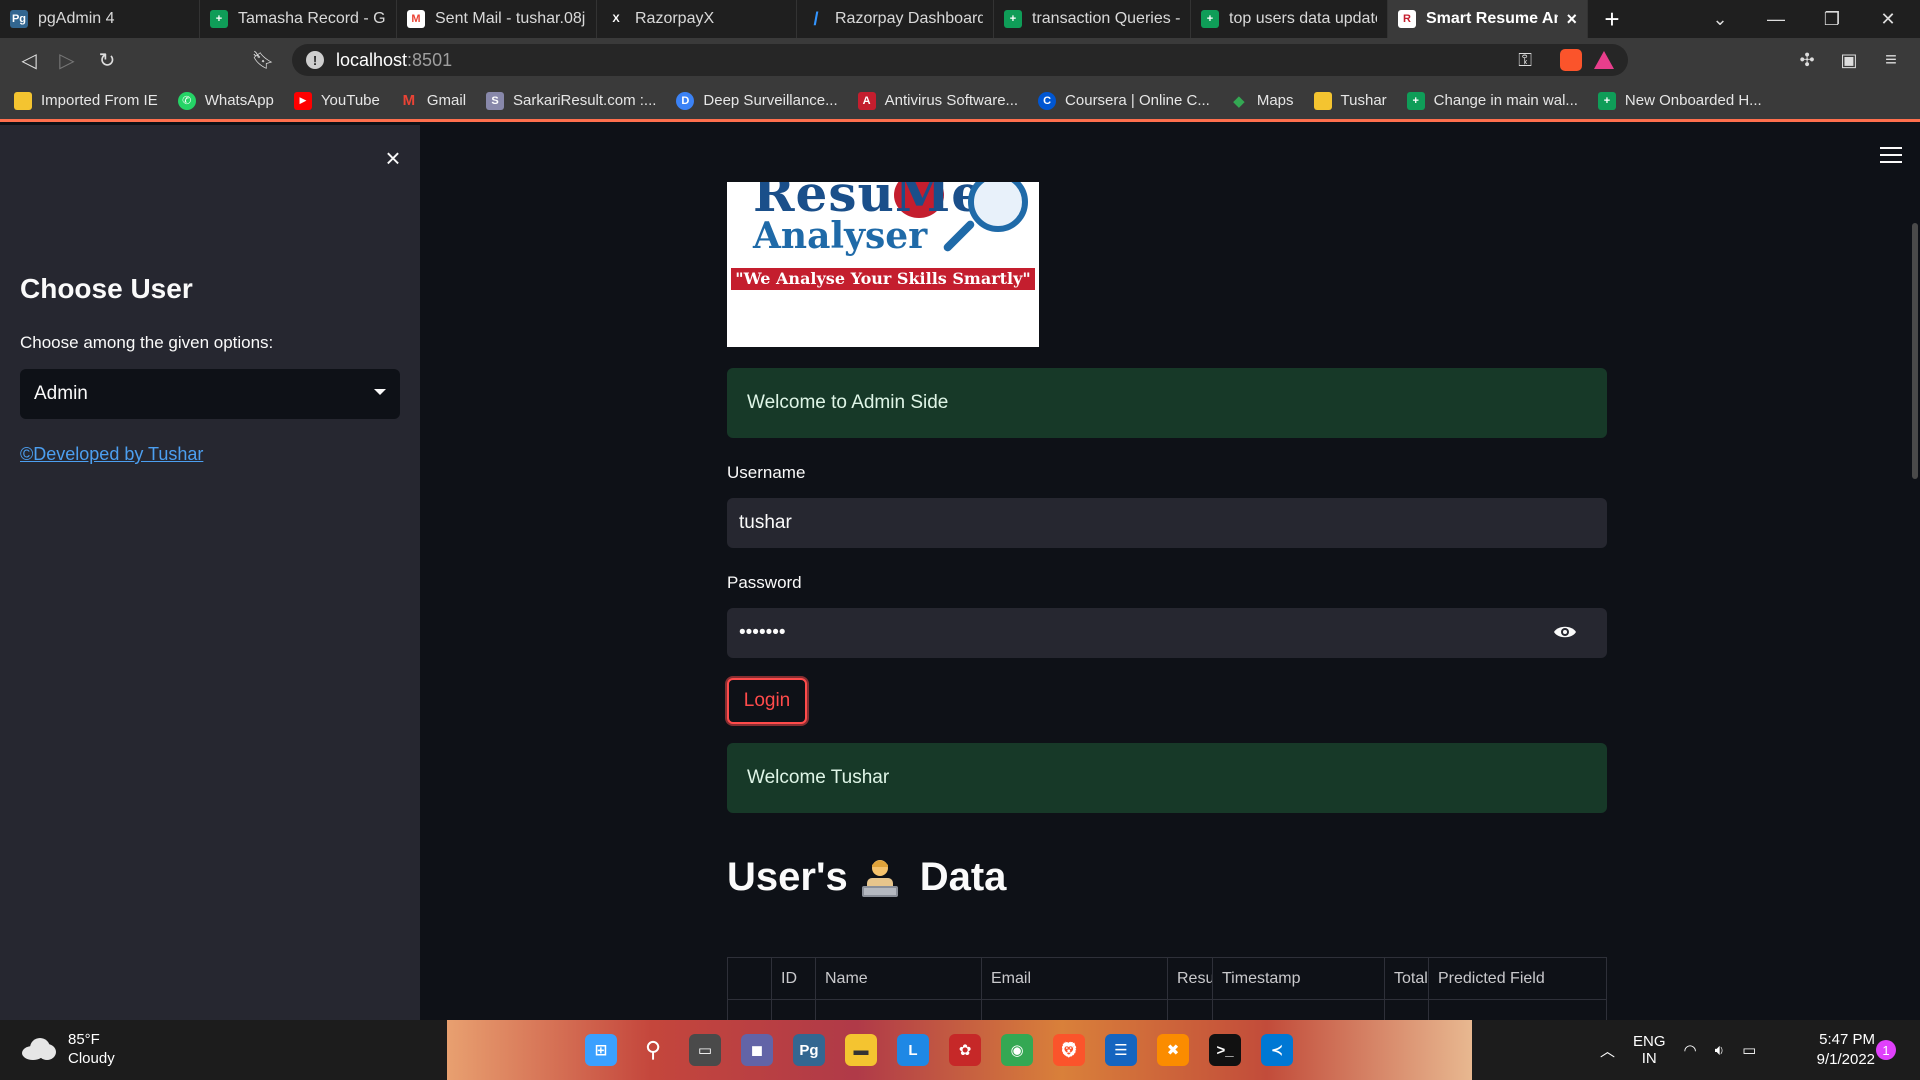 Image resolution: width=1920 pixels, height=1080 pixels. Describe the element at coordinates (497, 19) in the screenshot. I see `tab-sent-mail: M Sent Mail - tushar.08j@` at that location.